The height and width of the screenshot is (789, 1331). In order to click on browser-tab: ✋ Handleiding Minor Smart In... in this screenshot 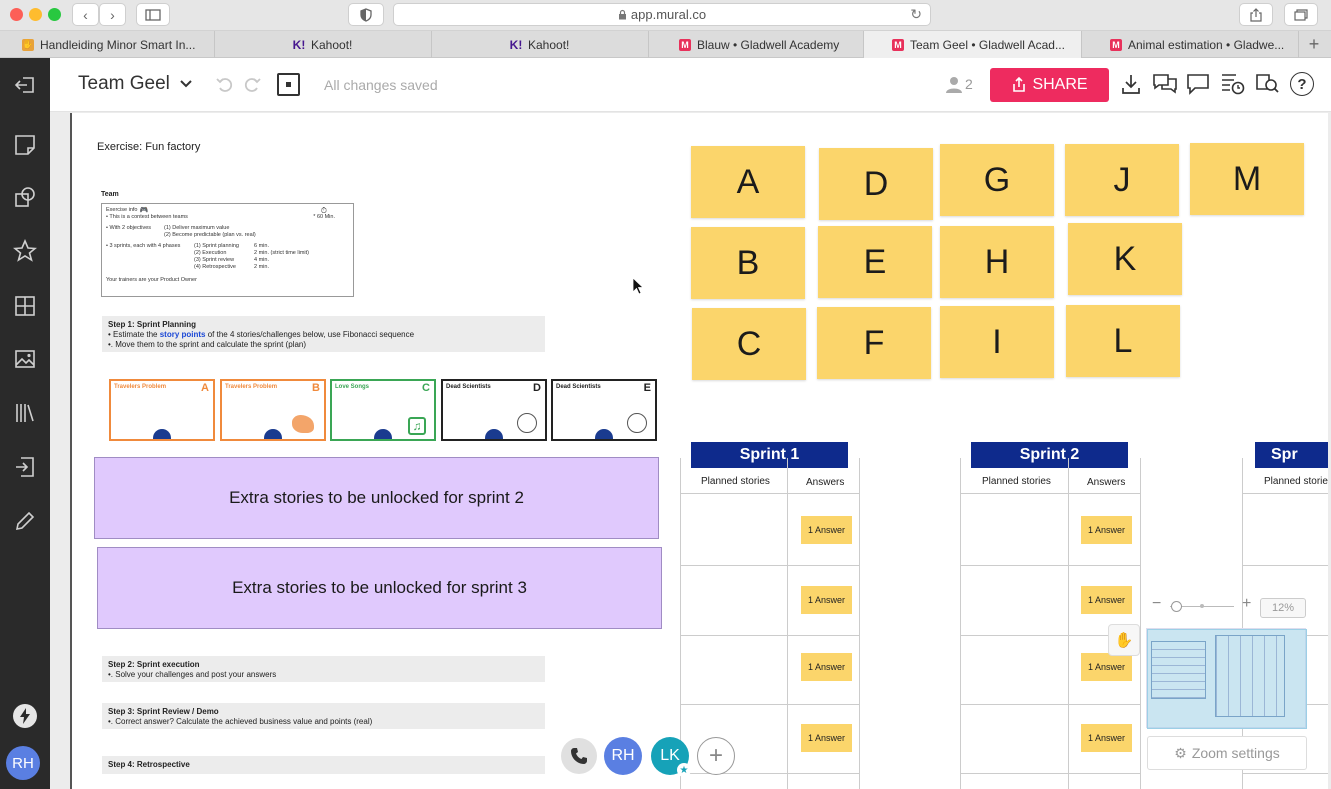, I will do `click(107, 44)`.